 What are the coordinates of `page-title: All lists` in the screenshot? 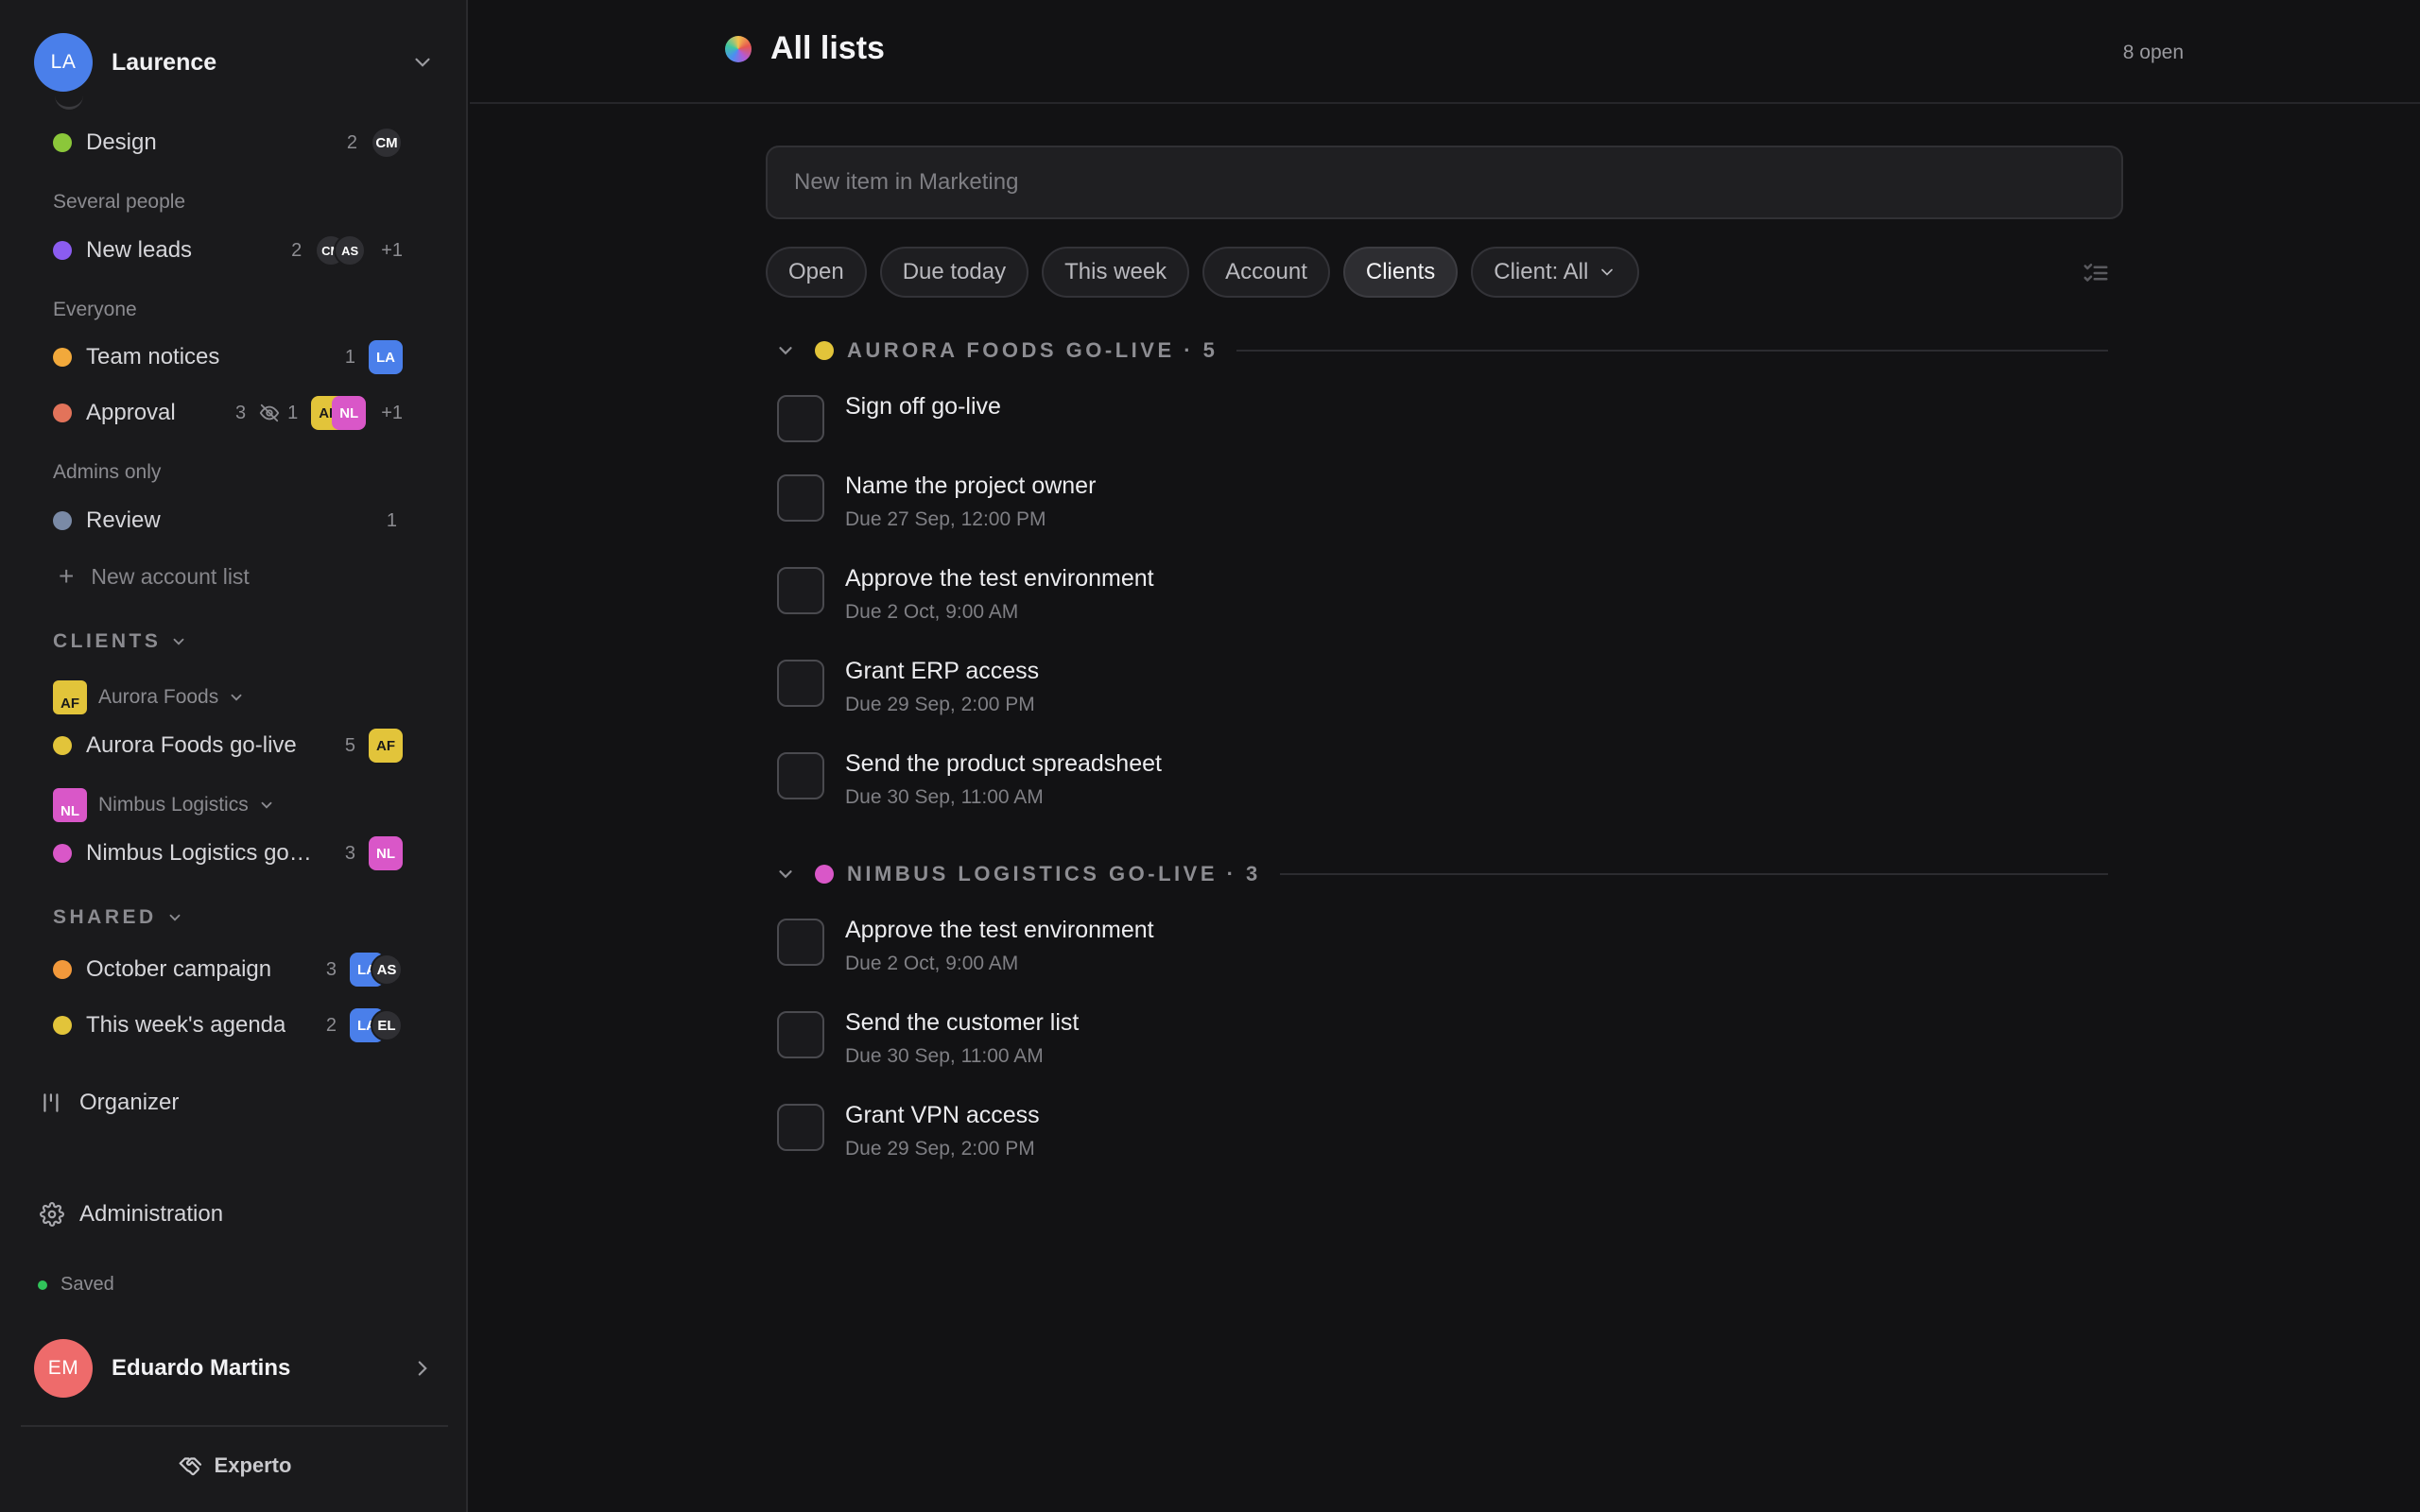 It's located at (827, 48).